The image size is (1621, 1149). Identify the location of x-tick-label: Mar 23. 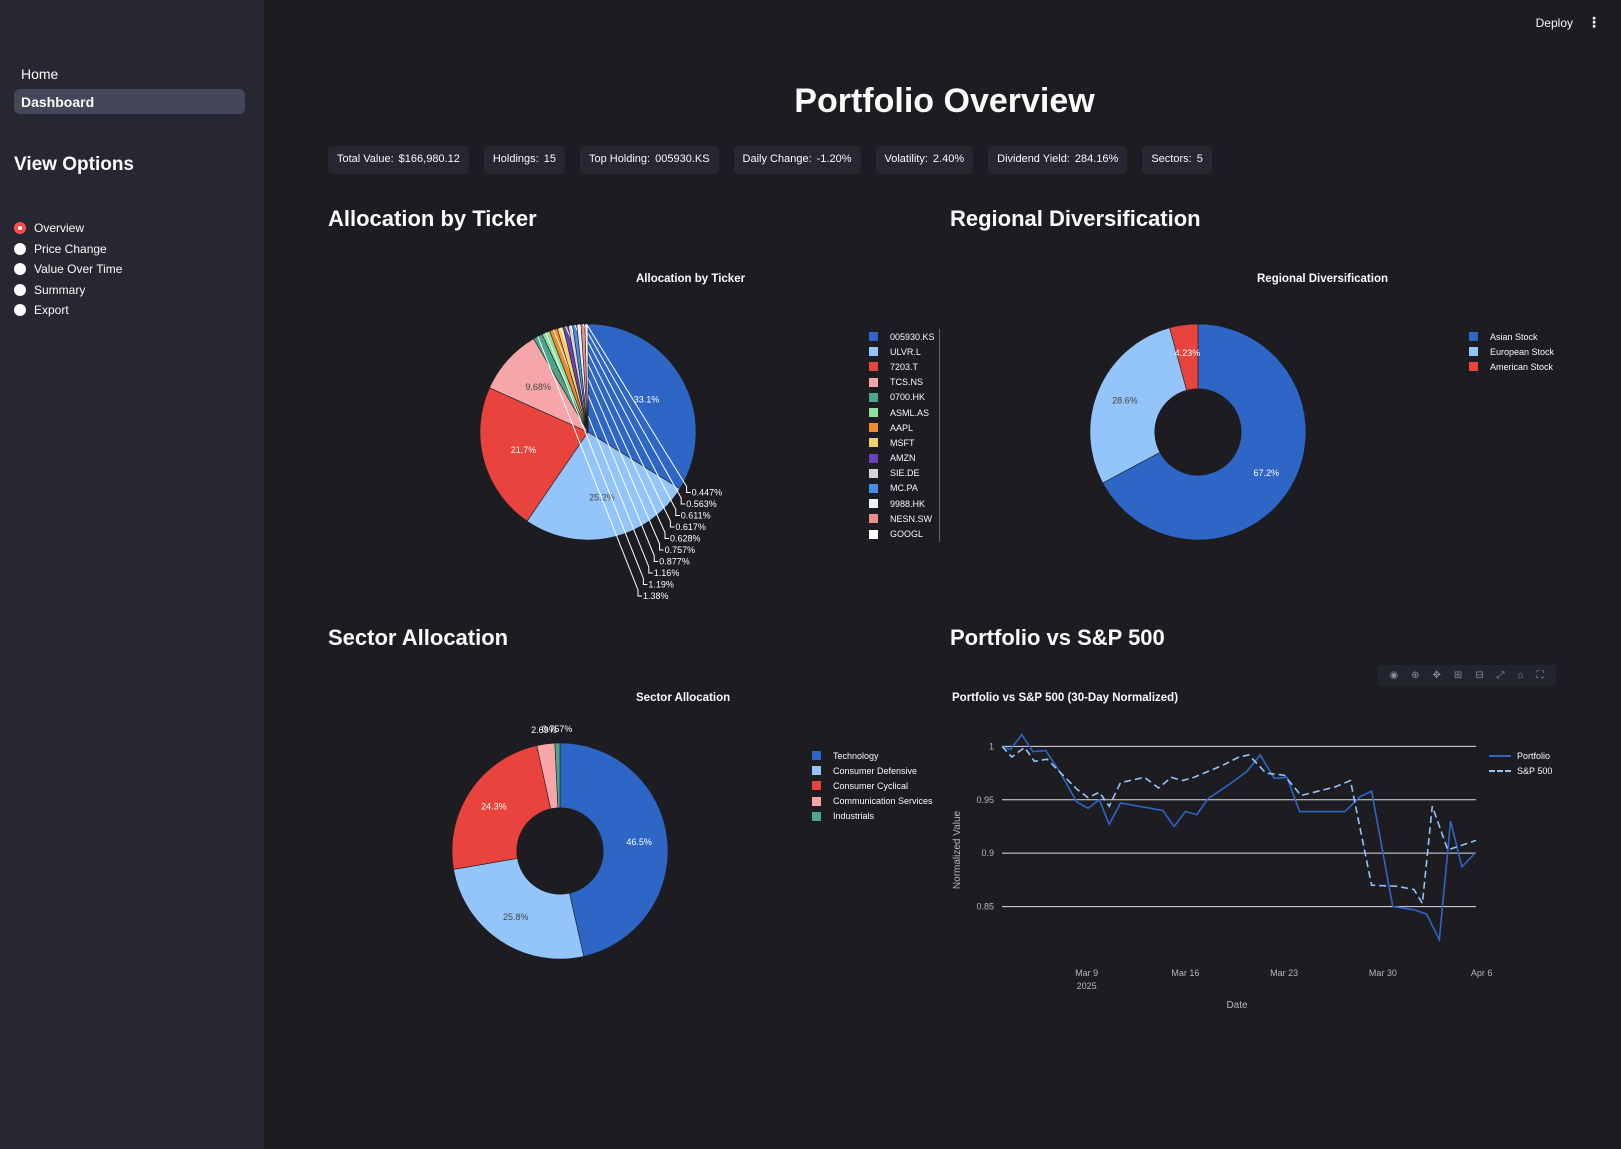
(1284, 973).